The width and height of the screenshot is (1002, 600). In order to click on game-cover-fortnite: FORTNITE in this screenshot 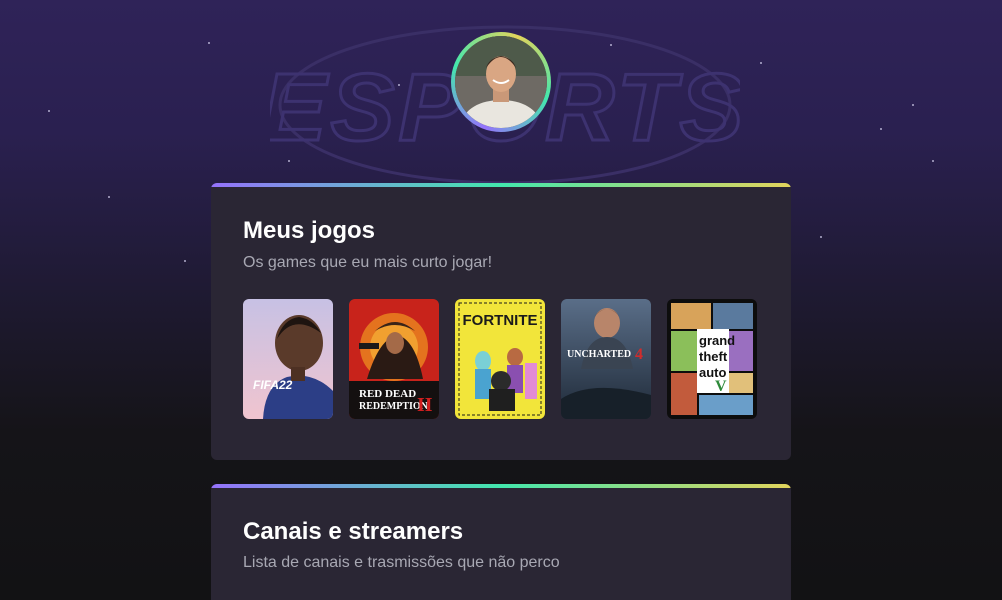, I will do `click(500, 359)`.